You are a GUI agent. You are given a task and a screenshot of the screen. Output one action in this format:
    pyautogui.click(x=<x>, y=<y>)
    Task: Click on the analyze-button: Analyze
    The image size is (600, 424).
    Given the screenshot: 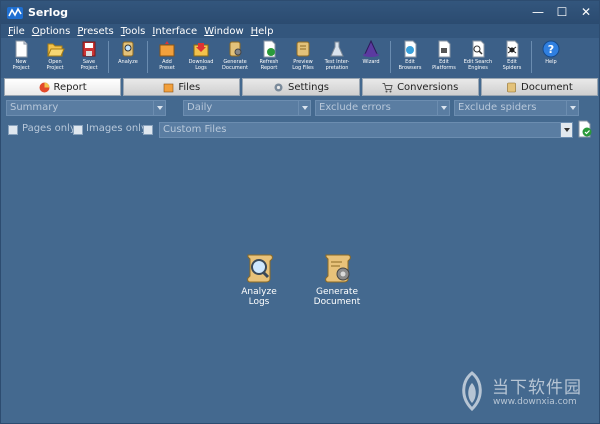 What is the action you would take?
    pyautogui.click(x=128, y=57)
    